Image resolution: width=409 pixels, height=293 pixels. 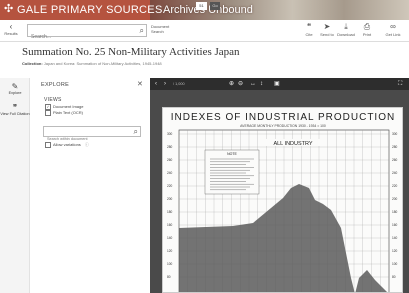 I want to click on send-to-button: ➤ Send to, so click(x=327, y=31).